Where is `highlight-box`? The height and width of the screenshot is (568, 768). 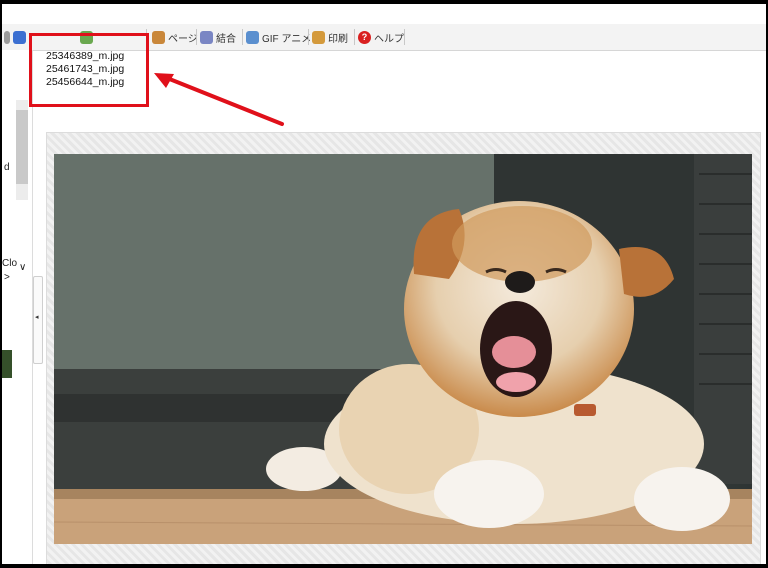 highlight-box is located at coordinates (89, 70).